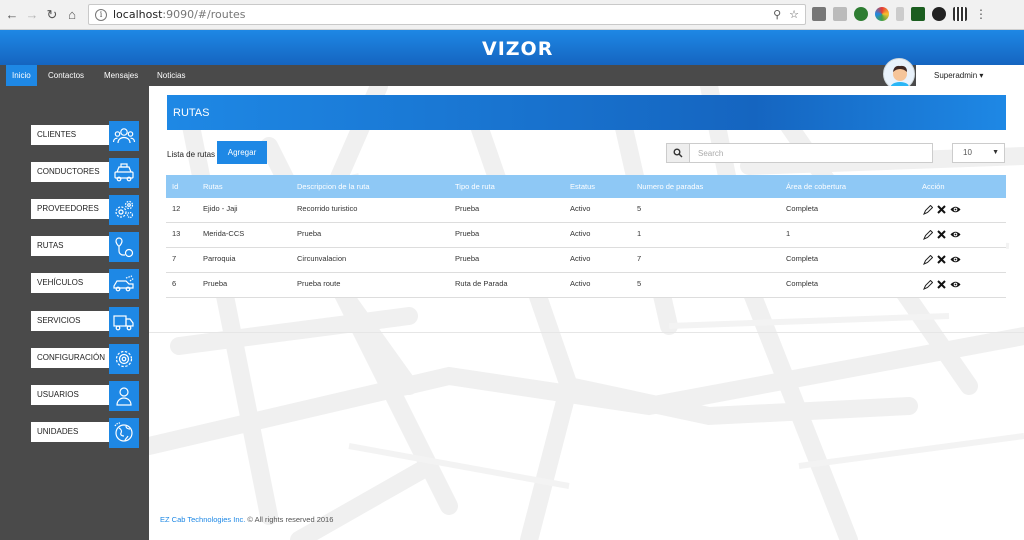 This screenshot has width=1024, height=540. I want to click on page-title: RUTAS, so click(586, 112).